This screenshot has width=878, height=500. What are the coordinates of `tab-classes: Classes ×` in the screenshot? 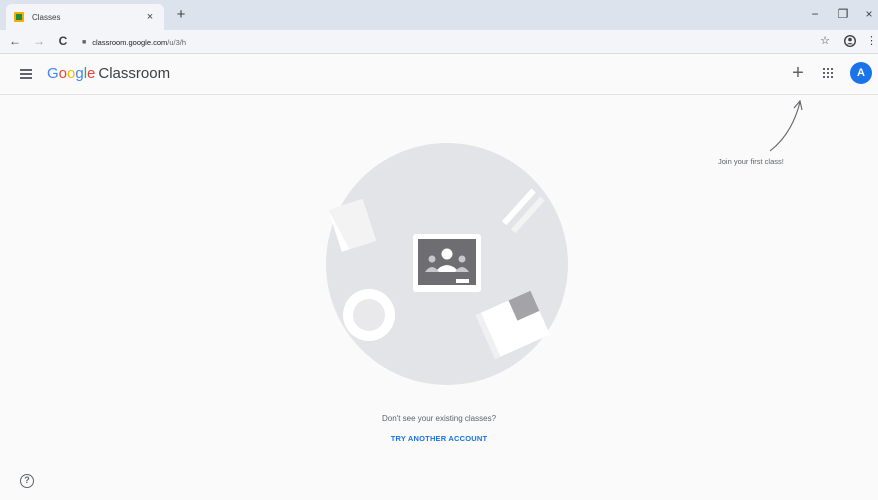 It's located at (85, 17).